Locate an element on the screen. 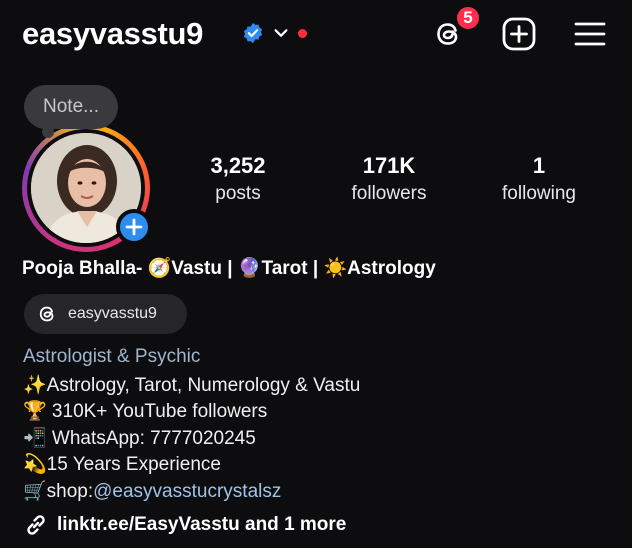 The width and height of the screenshot is (632, 548). posts-stat: 3,252 posts is located at coordinates (238, 179).